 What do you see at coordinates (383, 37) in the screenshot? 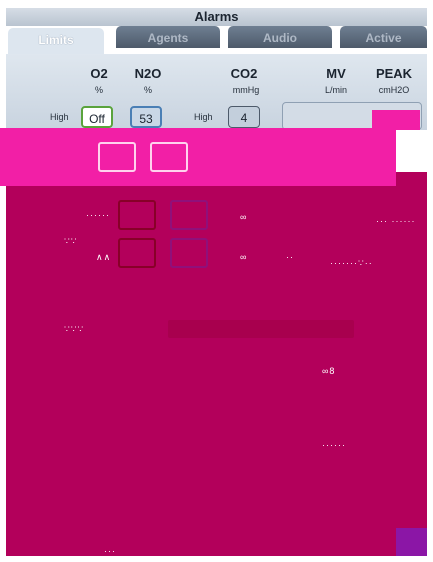
I see `tab-active: Active` at bounding box center [383, 37].